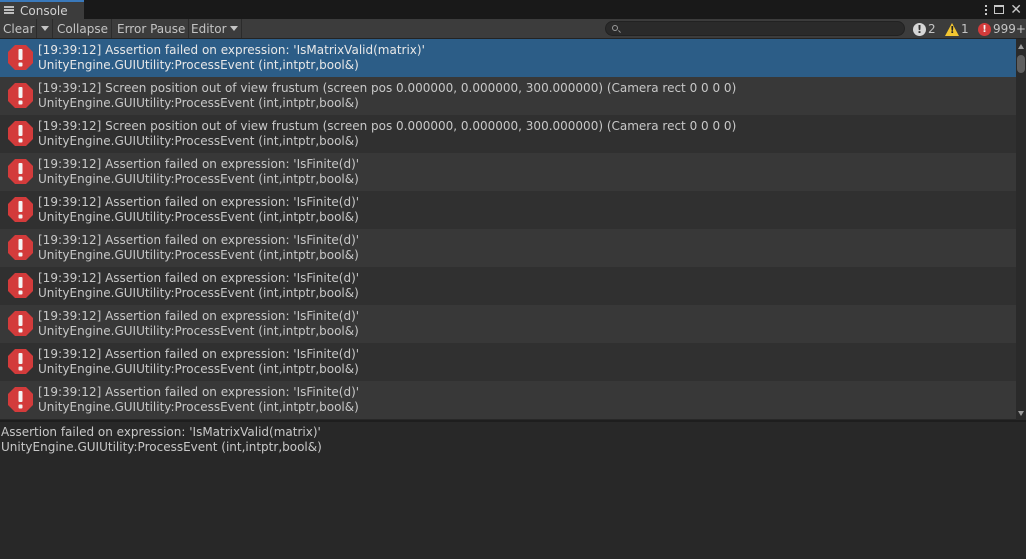 This screenshot has width=1026, height=559. I want to click on search-input, so click(755, 28).